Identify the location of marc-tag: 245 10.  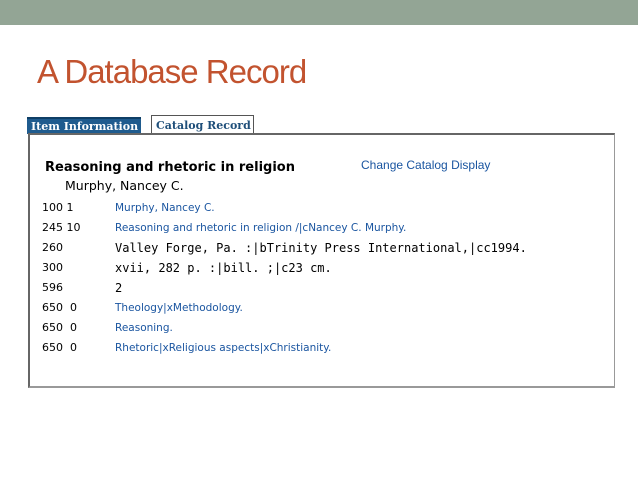
(61, 227).